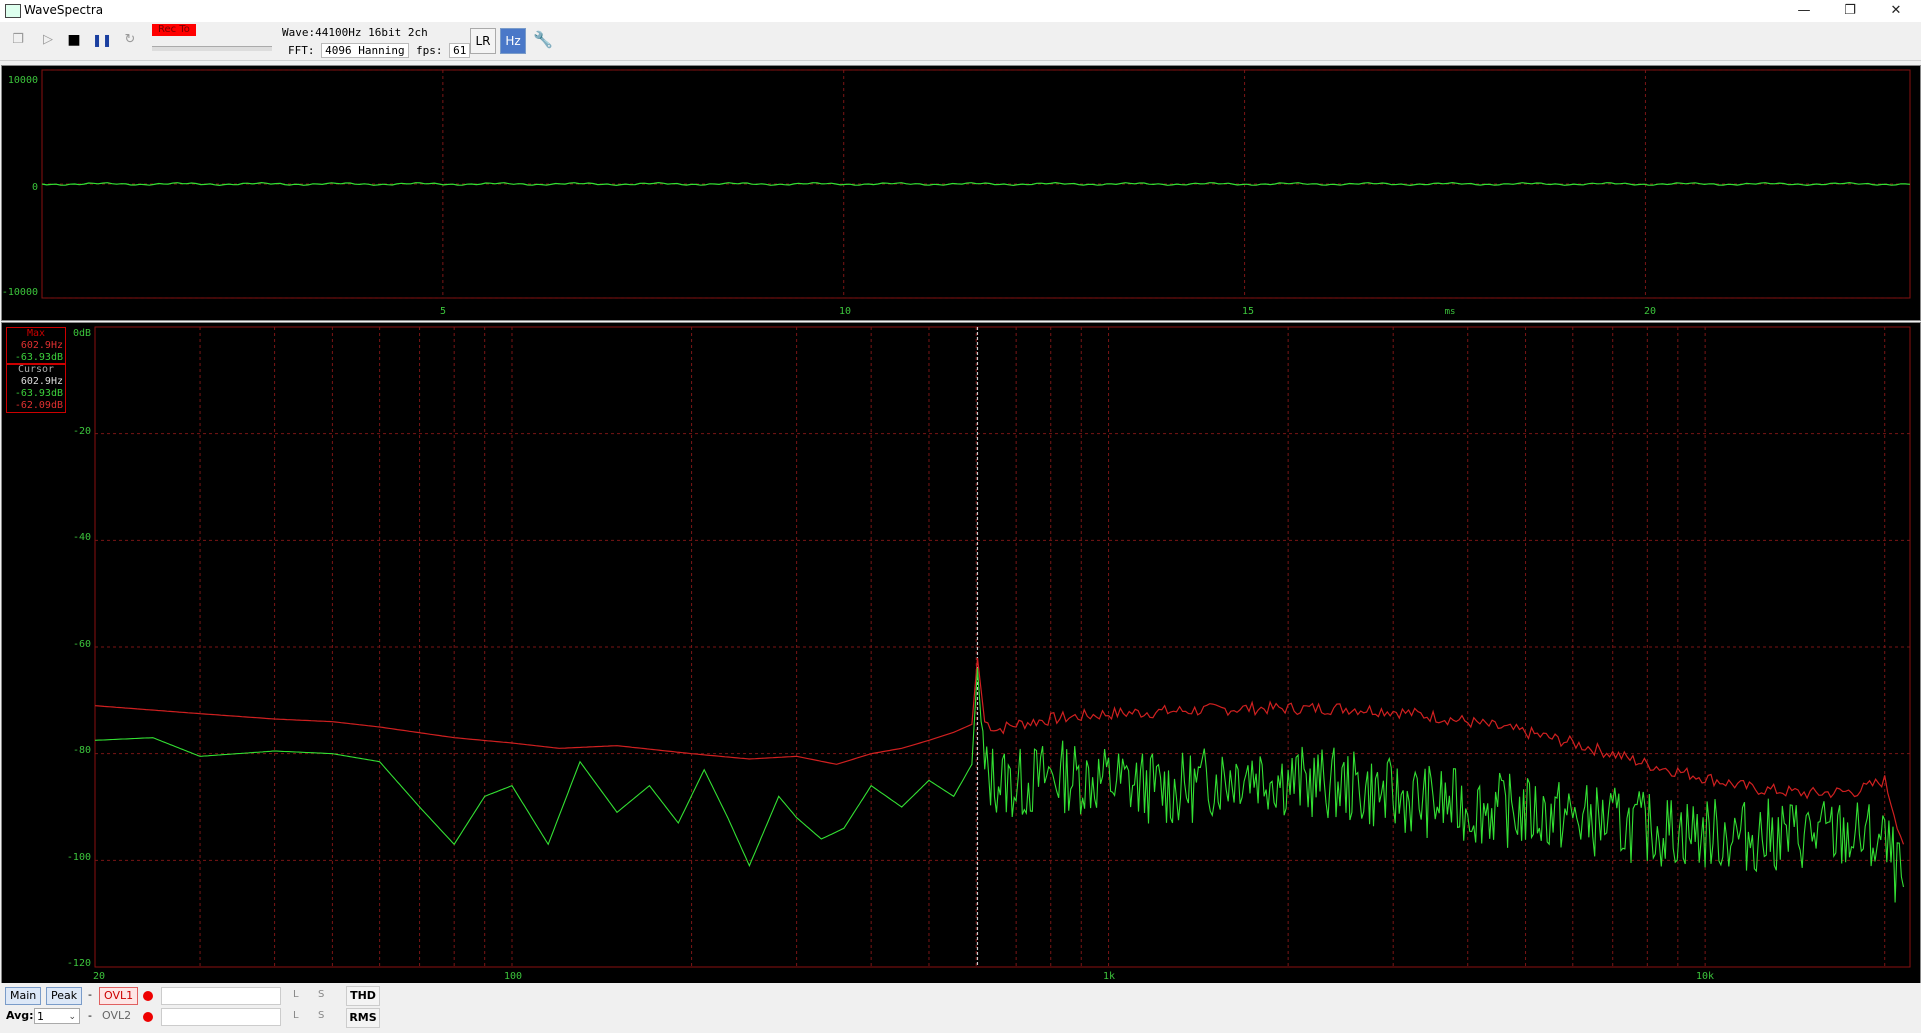 The width and height of the screenshot is (1921, 1033). What do you see at coordinates (321, 1016) in the screenshot?
I see `ovl2-s-label: S` at bounding box center [321, 1016].